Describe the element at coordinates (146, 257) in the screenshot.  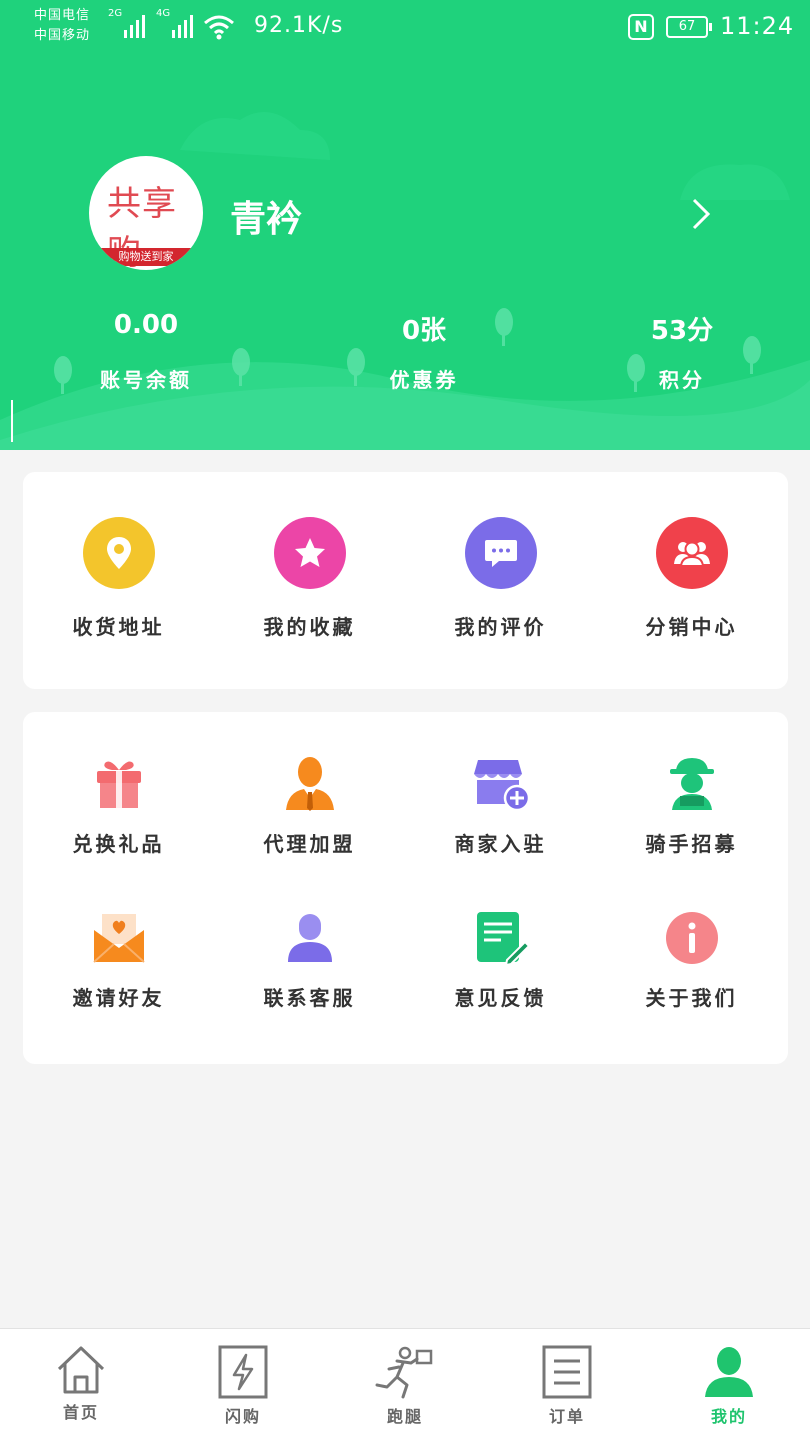
I see `avatar-ribbon: 购物送到家` at that location.